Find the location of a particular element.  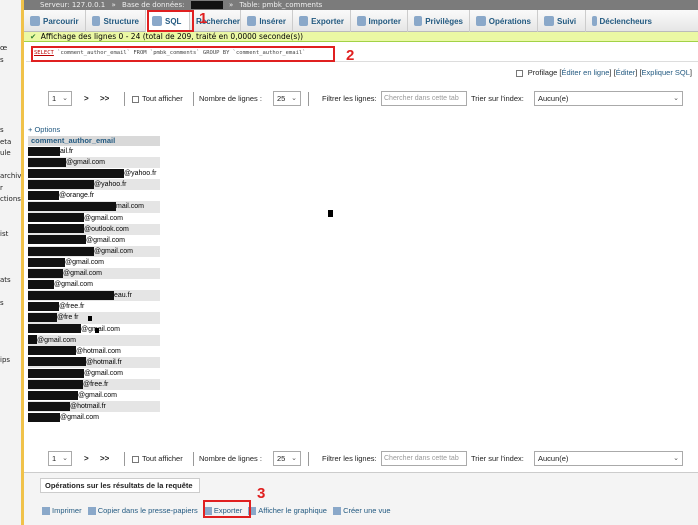

sidebar-fragment: ips is located at coordinates (5, 360).